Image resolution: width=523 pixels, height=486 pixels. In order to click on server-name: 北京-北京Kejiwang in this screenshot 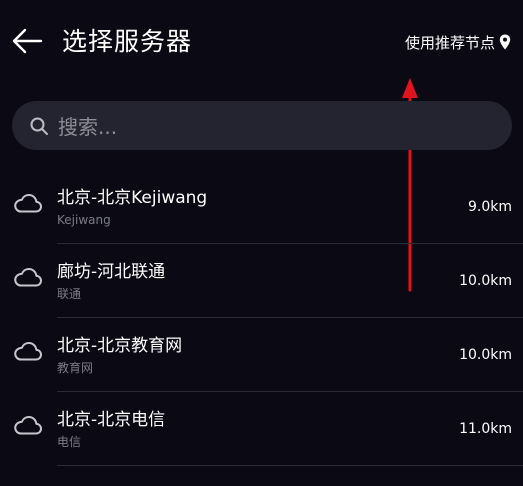, I will do `click(132, 198)`.